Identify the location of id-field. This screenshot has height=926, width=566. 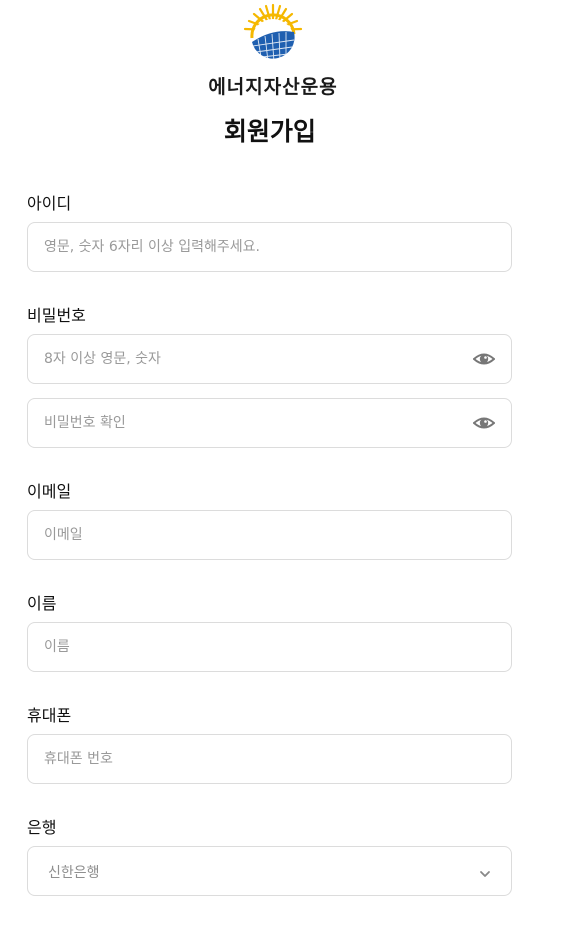
(269, 247).